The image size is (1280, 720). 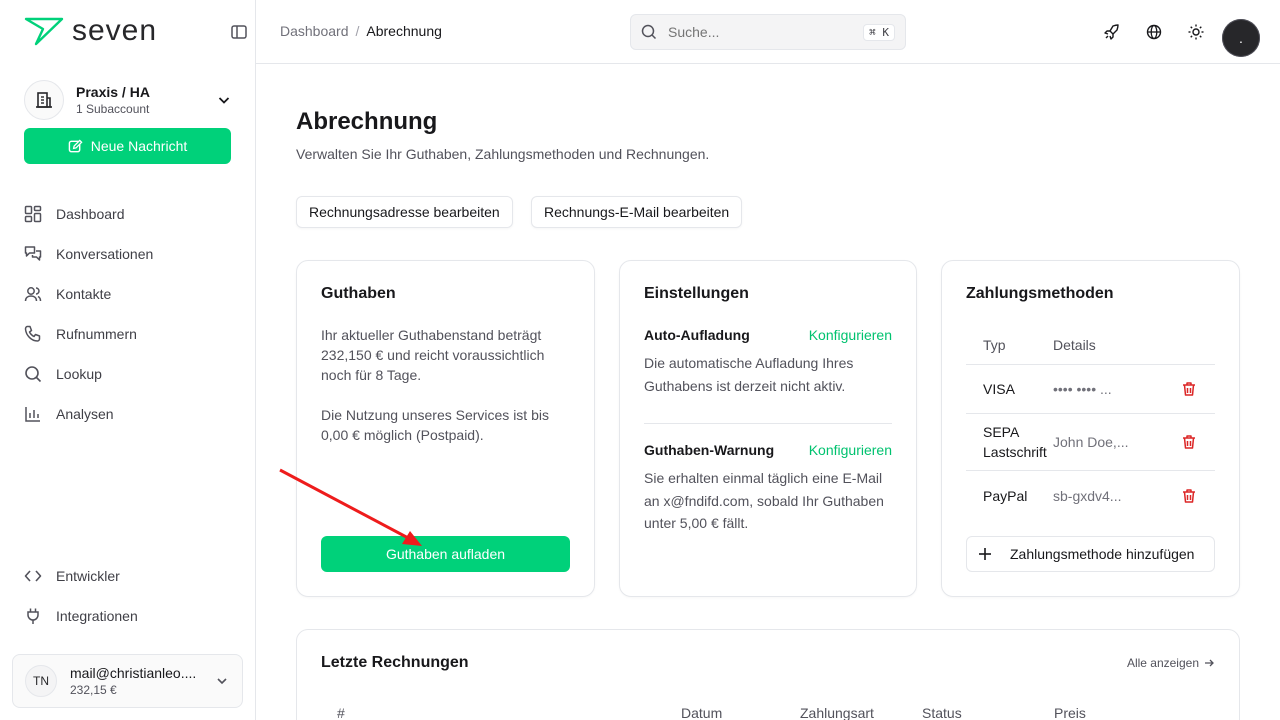 I want to click on sidebar-item-label: Analysen, so click(x=85, y=414).